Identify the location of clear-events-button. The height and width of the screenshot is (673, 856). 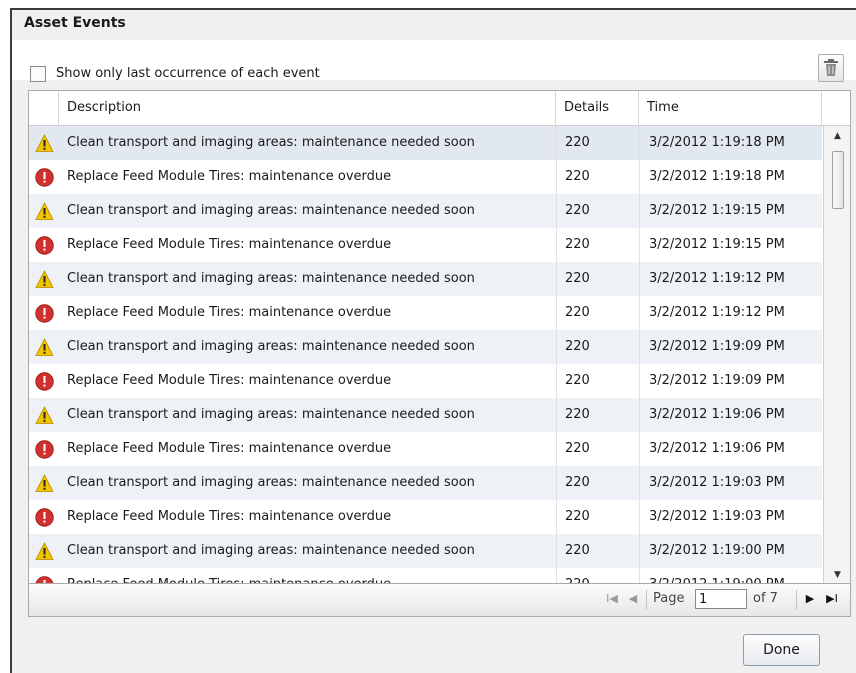
(831, 68).